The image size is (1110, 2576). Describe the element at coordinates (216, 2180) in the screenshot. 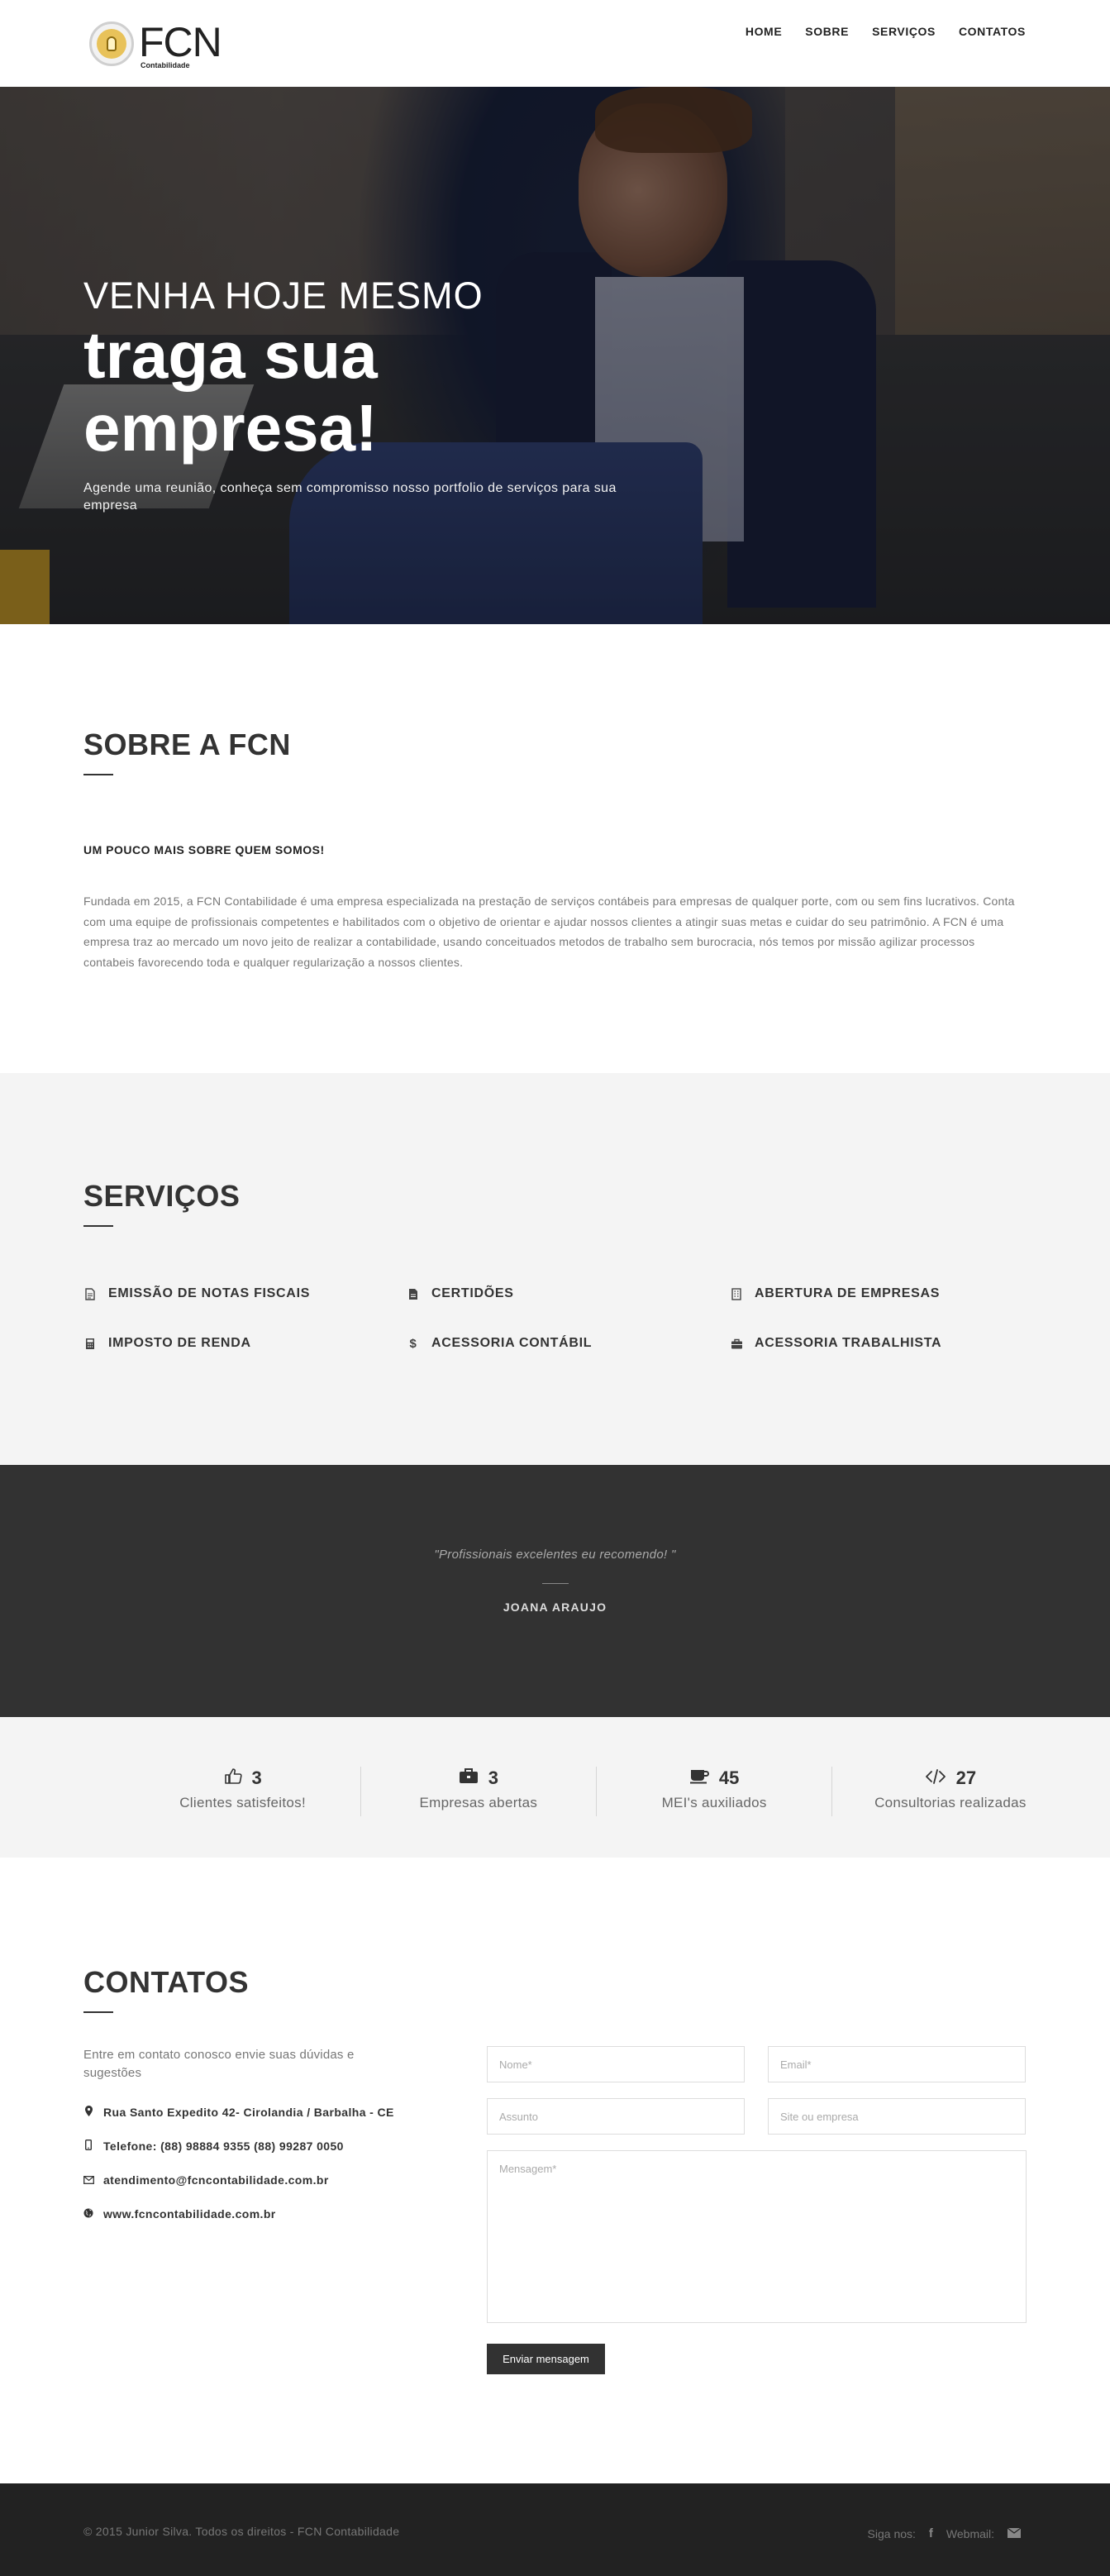

I see `contact-email: atendimento@fcncontabilidade.com.br` at that location.